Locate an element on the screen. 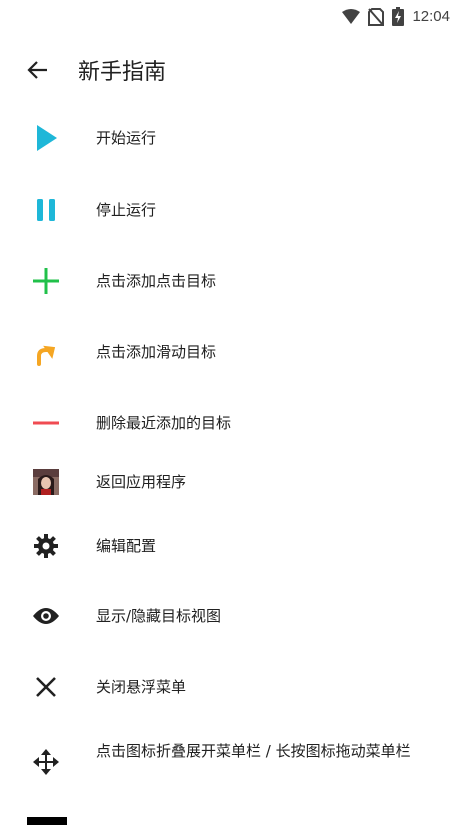 The height and width of the screenshot is (825, 462). guide-label: 显示/隐藏目标视图 is located at coordinates (159, 616).